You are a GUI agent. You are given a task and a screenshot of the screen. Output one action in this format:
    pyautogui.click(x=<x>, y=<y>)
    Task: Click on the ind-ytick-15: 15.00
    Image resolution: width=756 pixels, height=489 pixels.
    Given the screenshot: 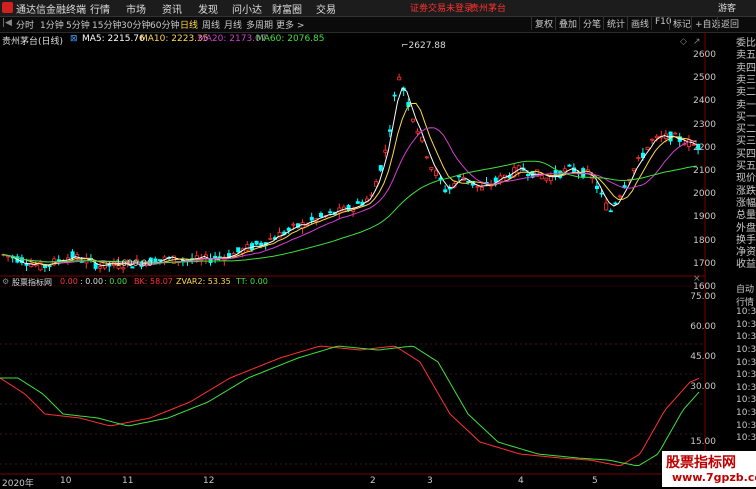 What is the action you would take?
    pyautogui.click(x=703, y=442)
    